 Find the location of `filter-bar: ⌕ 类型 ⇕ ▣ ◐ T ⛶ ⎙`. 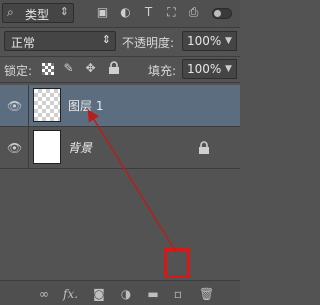

filter-bar: ⌕ 类型 ⇕ ▣ ◐ T ⛶ ⎙ is located at coordinates (120, 13).